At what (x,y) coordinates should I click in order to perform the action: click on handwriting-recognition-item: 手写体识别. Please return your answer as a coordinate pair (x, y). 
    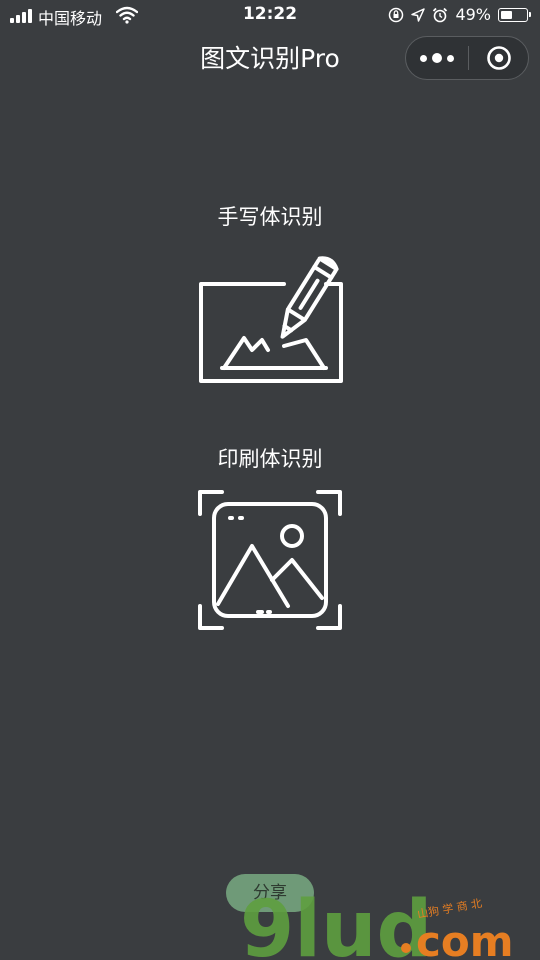
    Looking at the image, I should click on (270, 217).